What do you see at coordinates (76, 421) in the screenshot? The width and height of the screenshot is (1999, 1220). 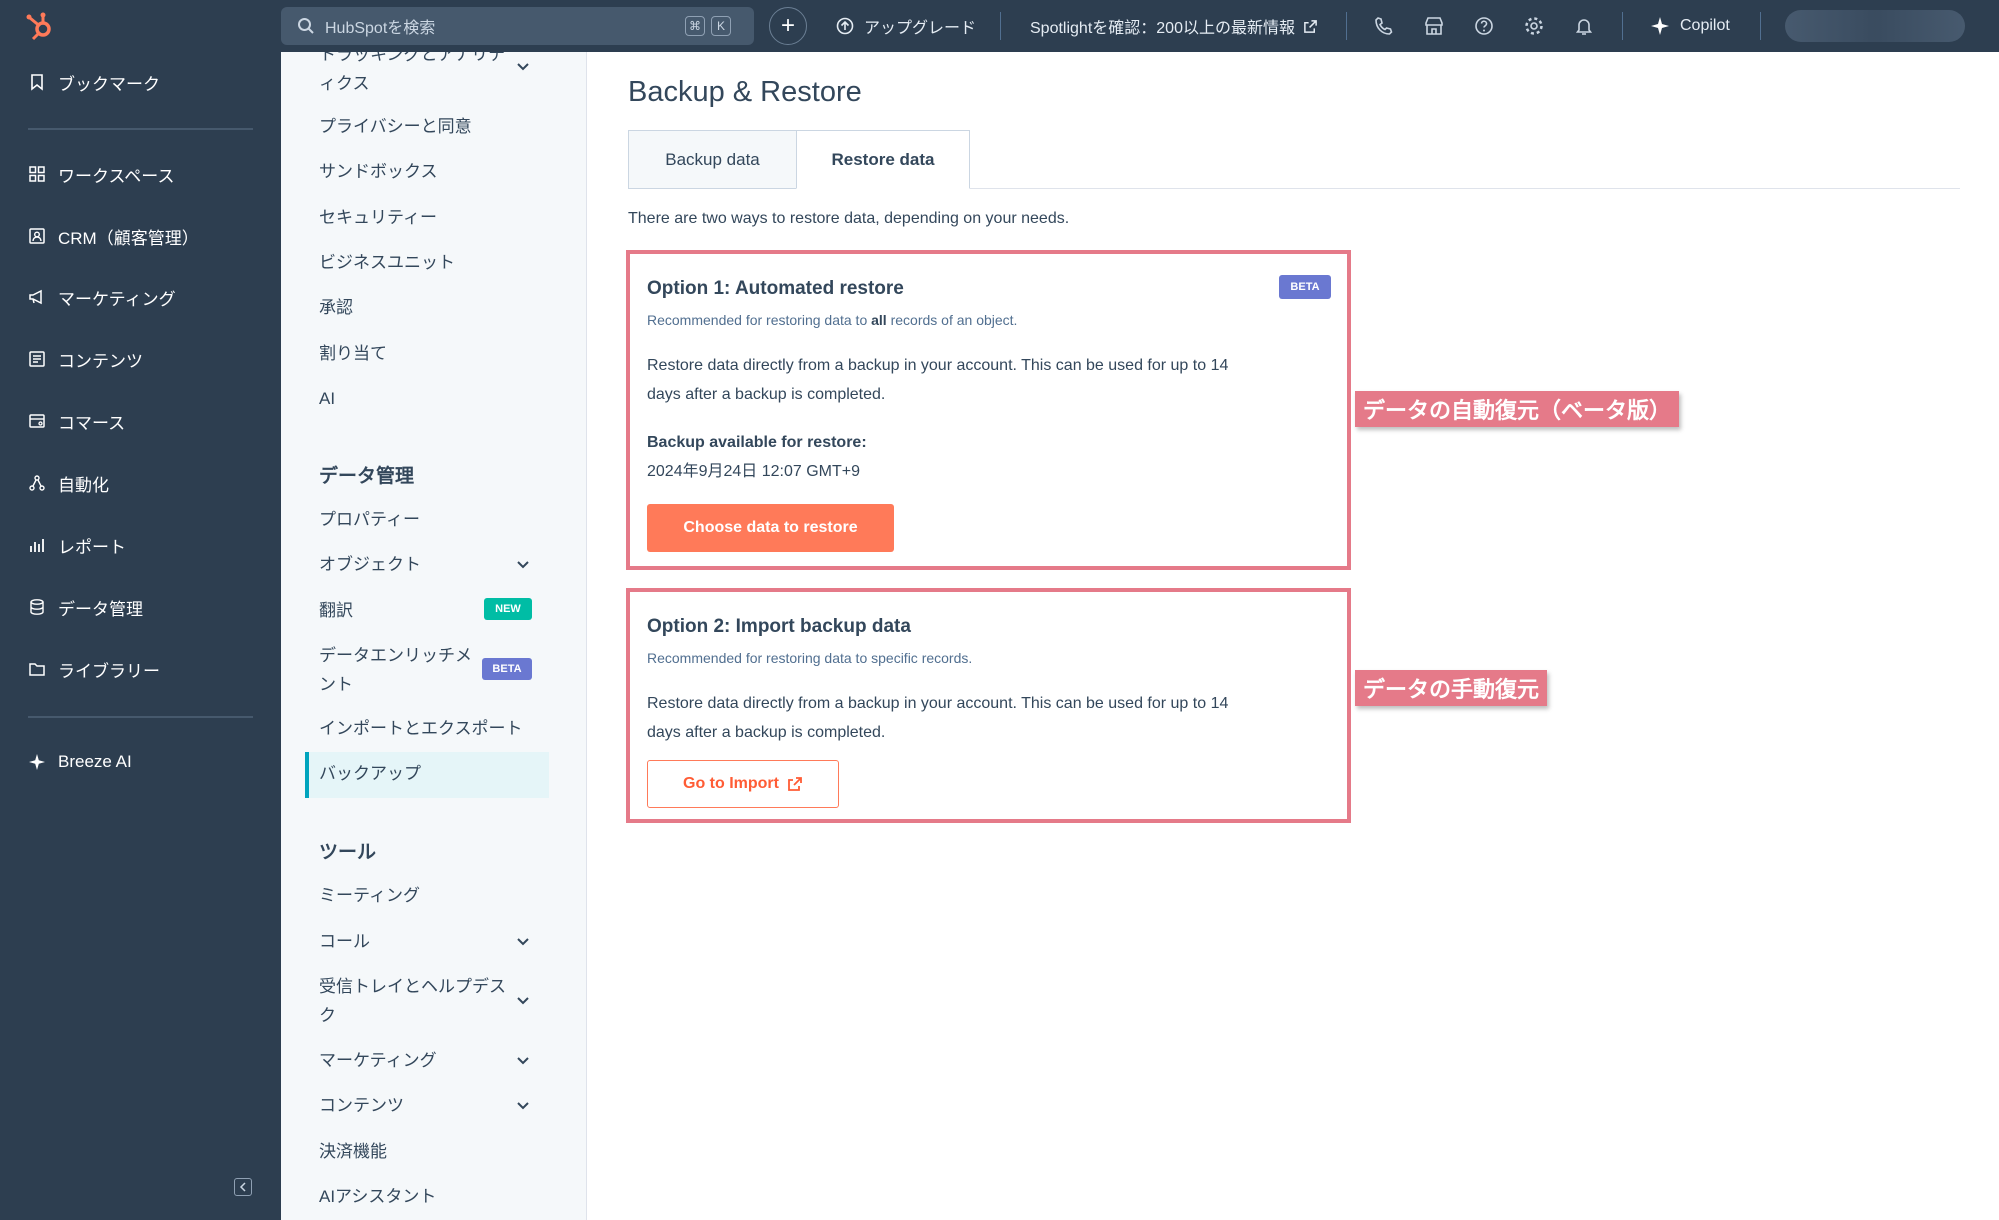 I see `nav-item-commerce: コマース` at bounding box center [76, 421].